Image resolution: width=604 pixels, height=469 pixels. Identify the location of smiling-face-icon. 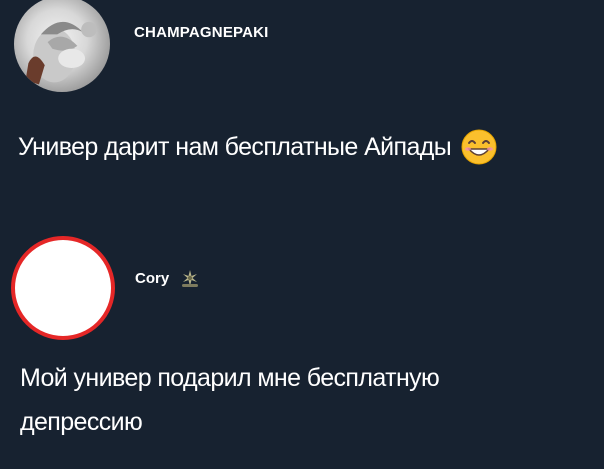
(479, 147).